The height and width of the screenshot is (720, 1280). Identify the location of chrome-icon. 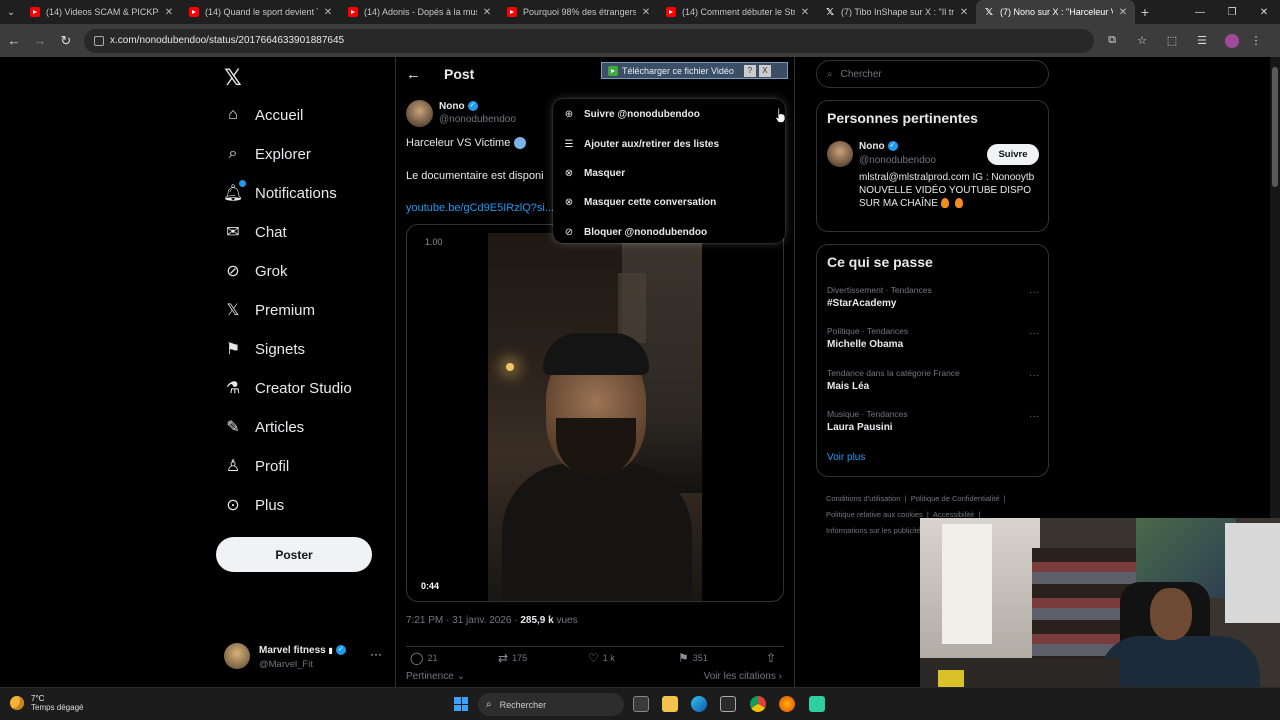
(758, 704).